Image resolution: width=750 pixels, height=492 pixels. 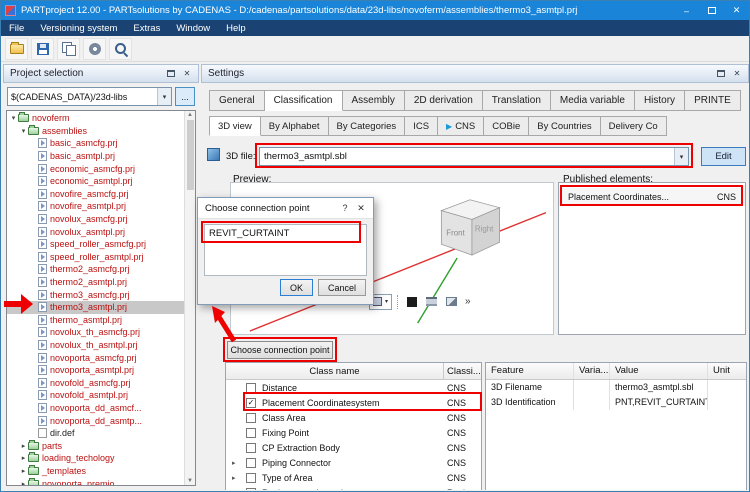 I want to click on tree-item-dir-def: dir.def, so click(x=101, y=433).